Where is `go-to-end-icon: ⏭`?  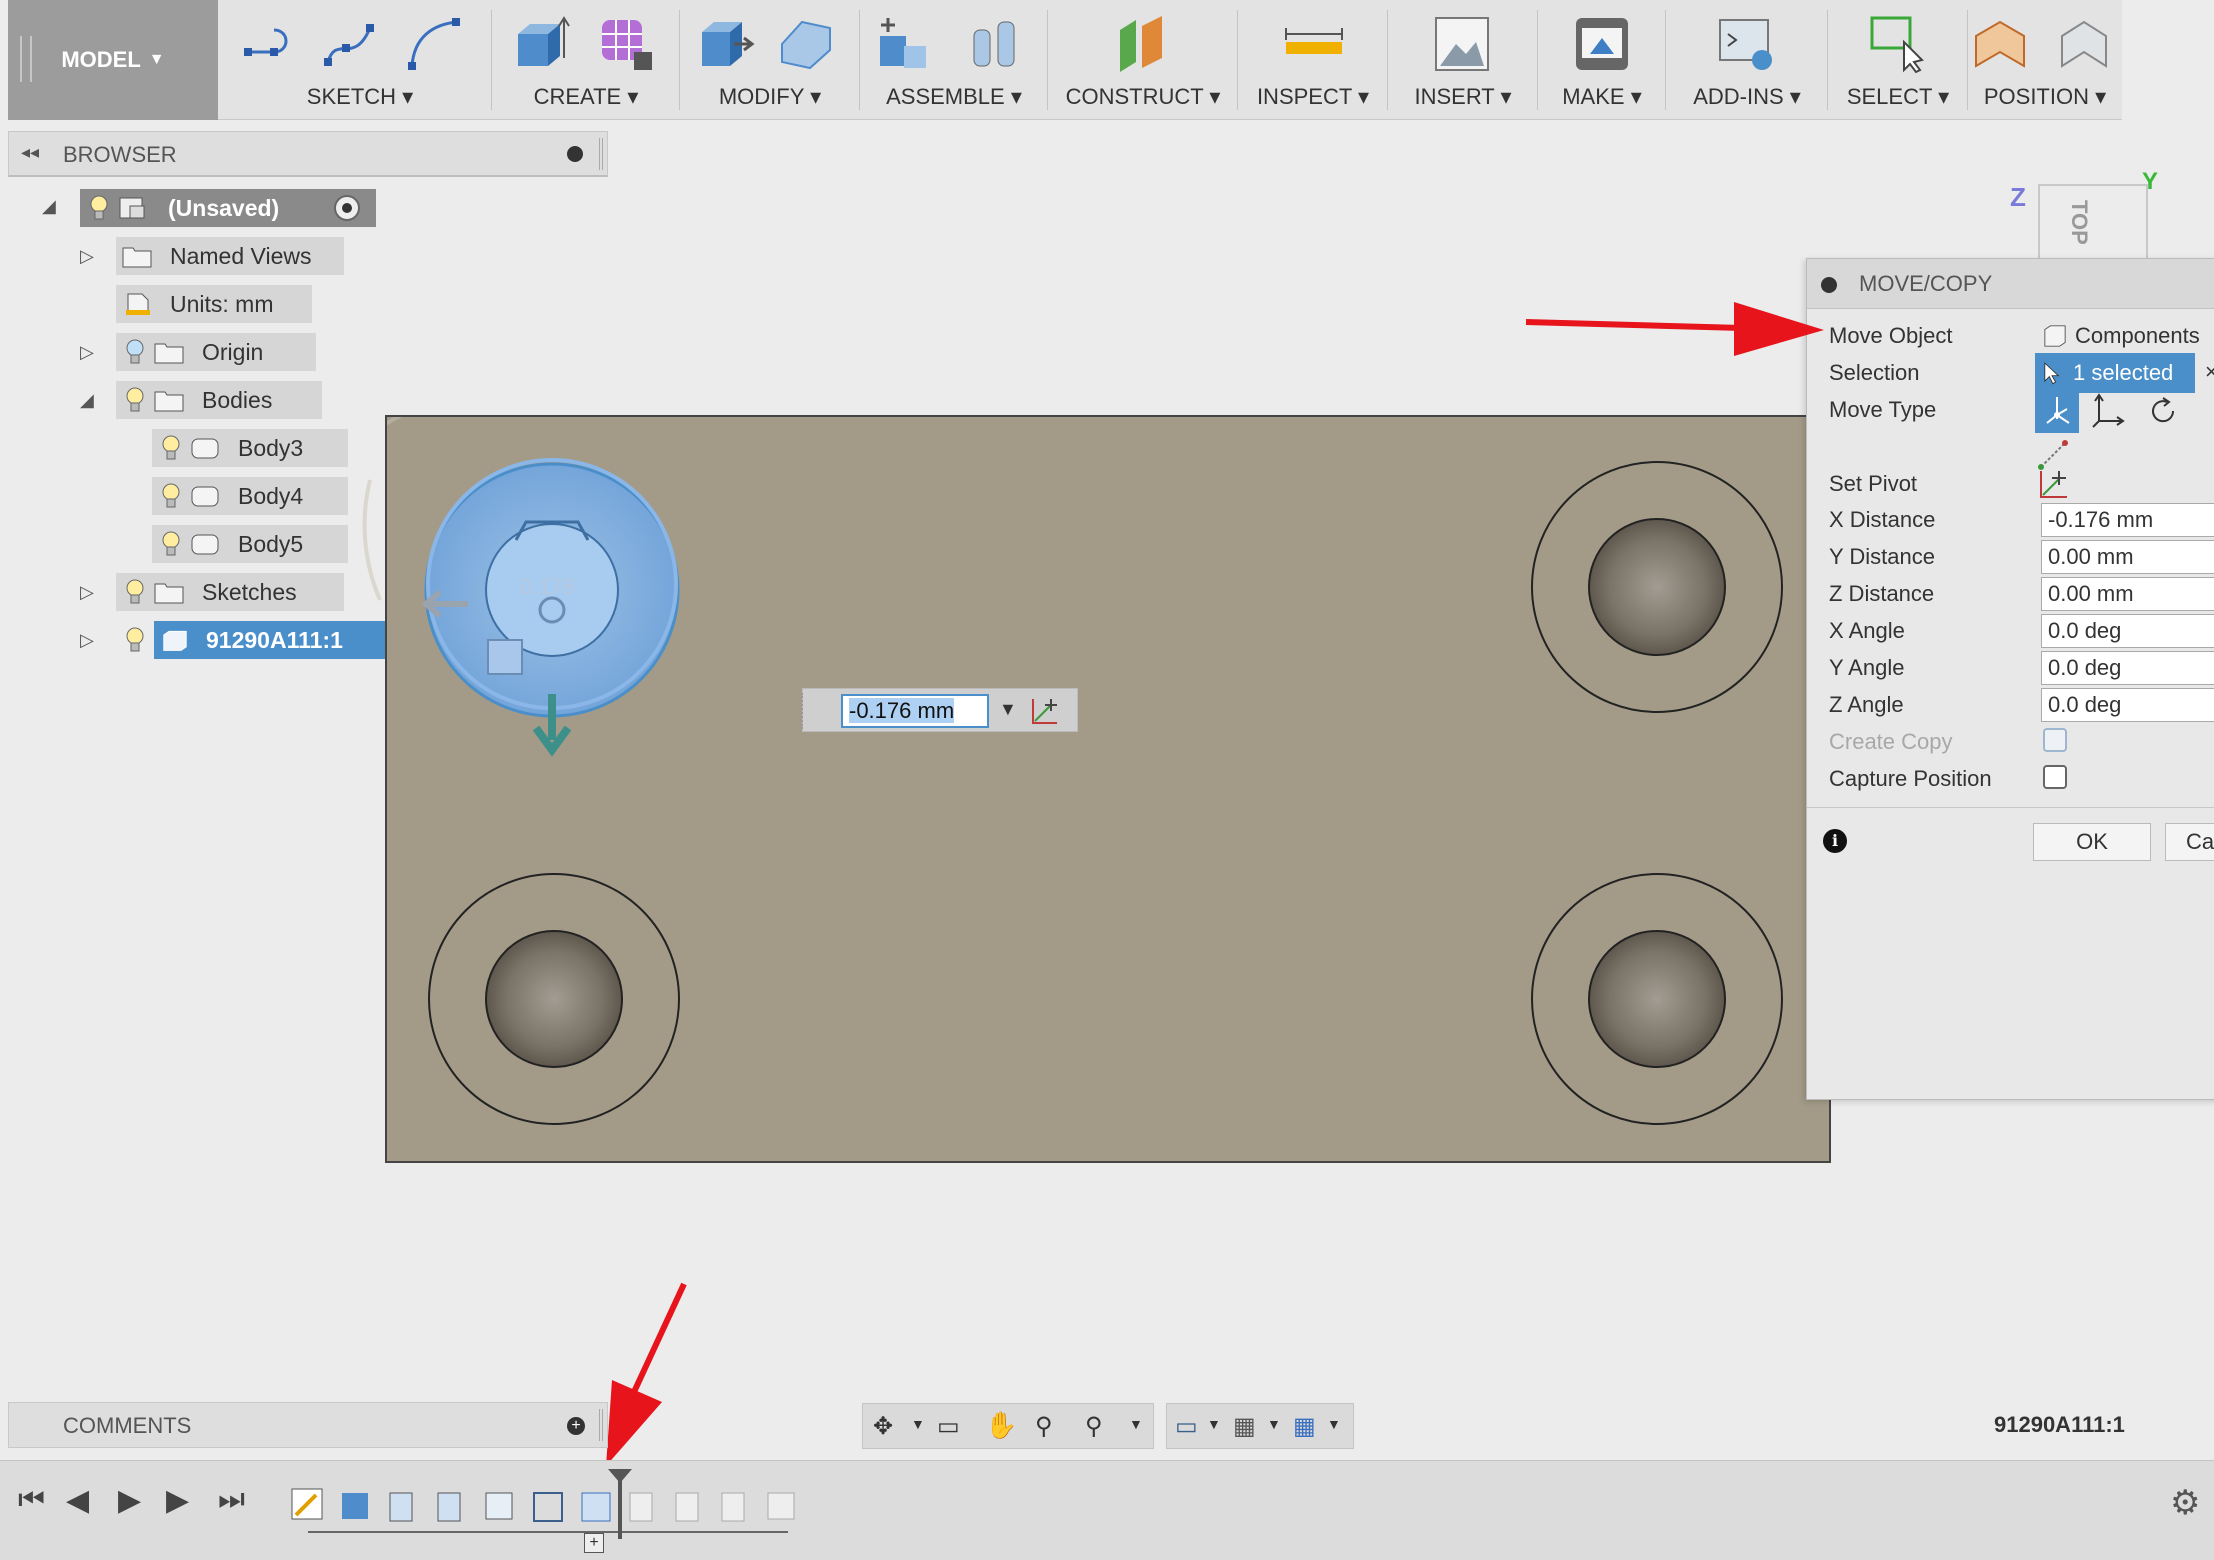
go-to-end-icon: ⏭ is located at coordinates (231, 1500).